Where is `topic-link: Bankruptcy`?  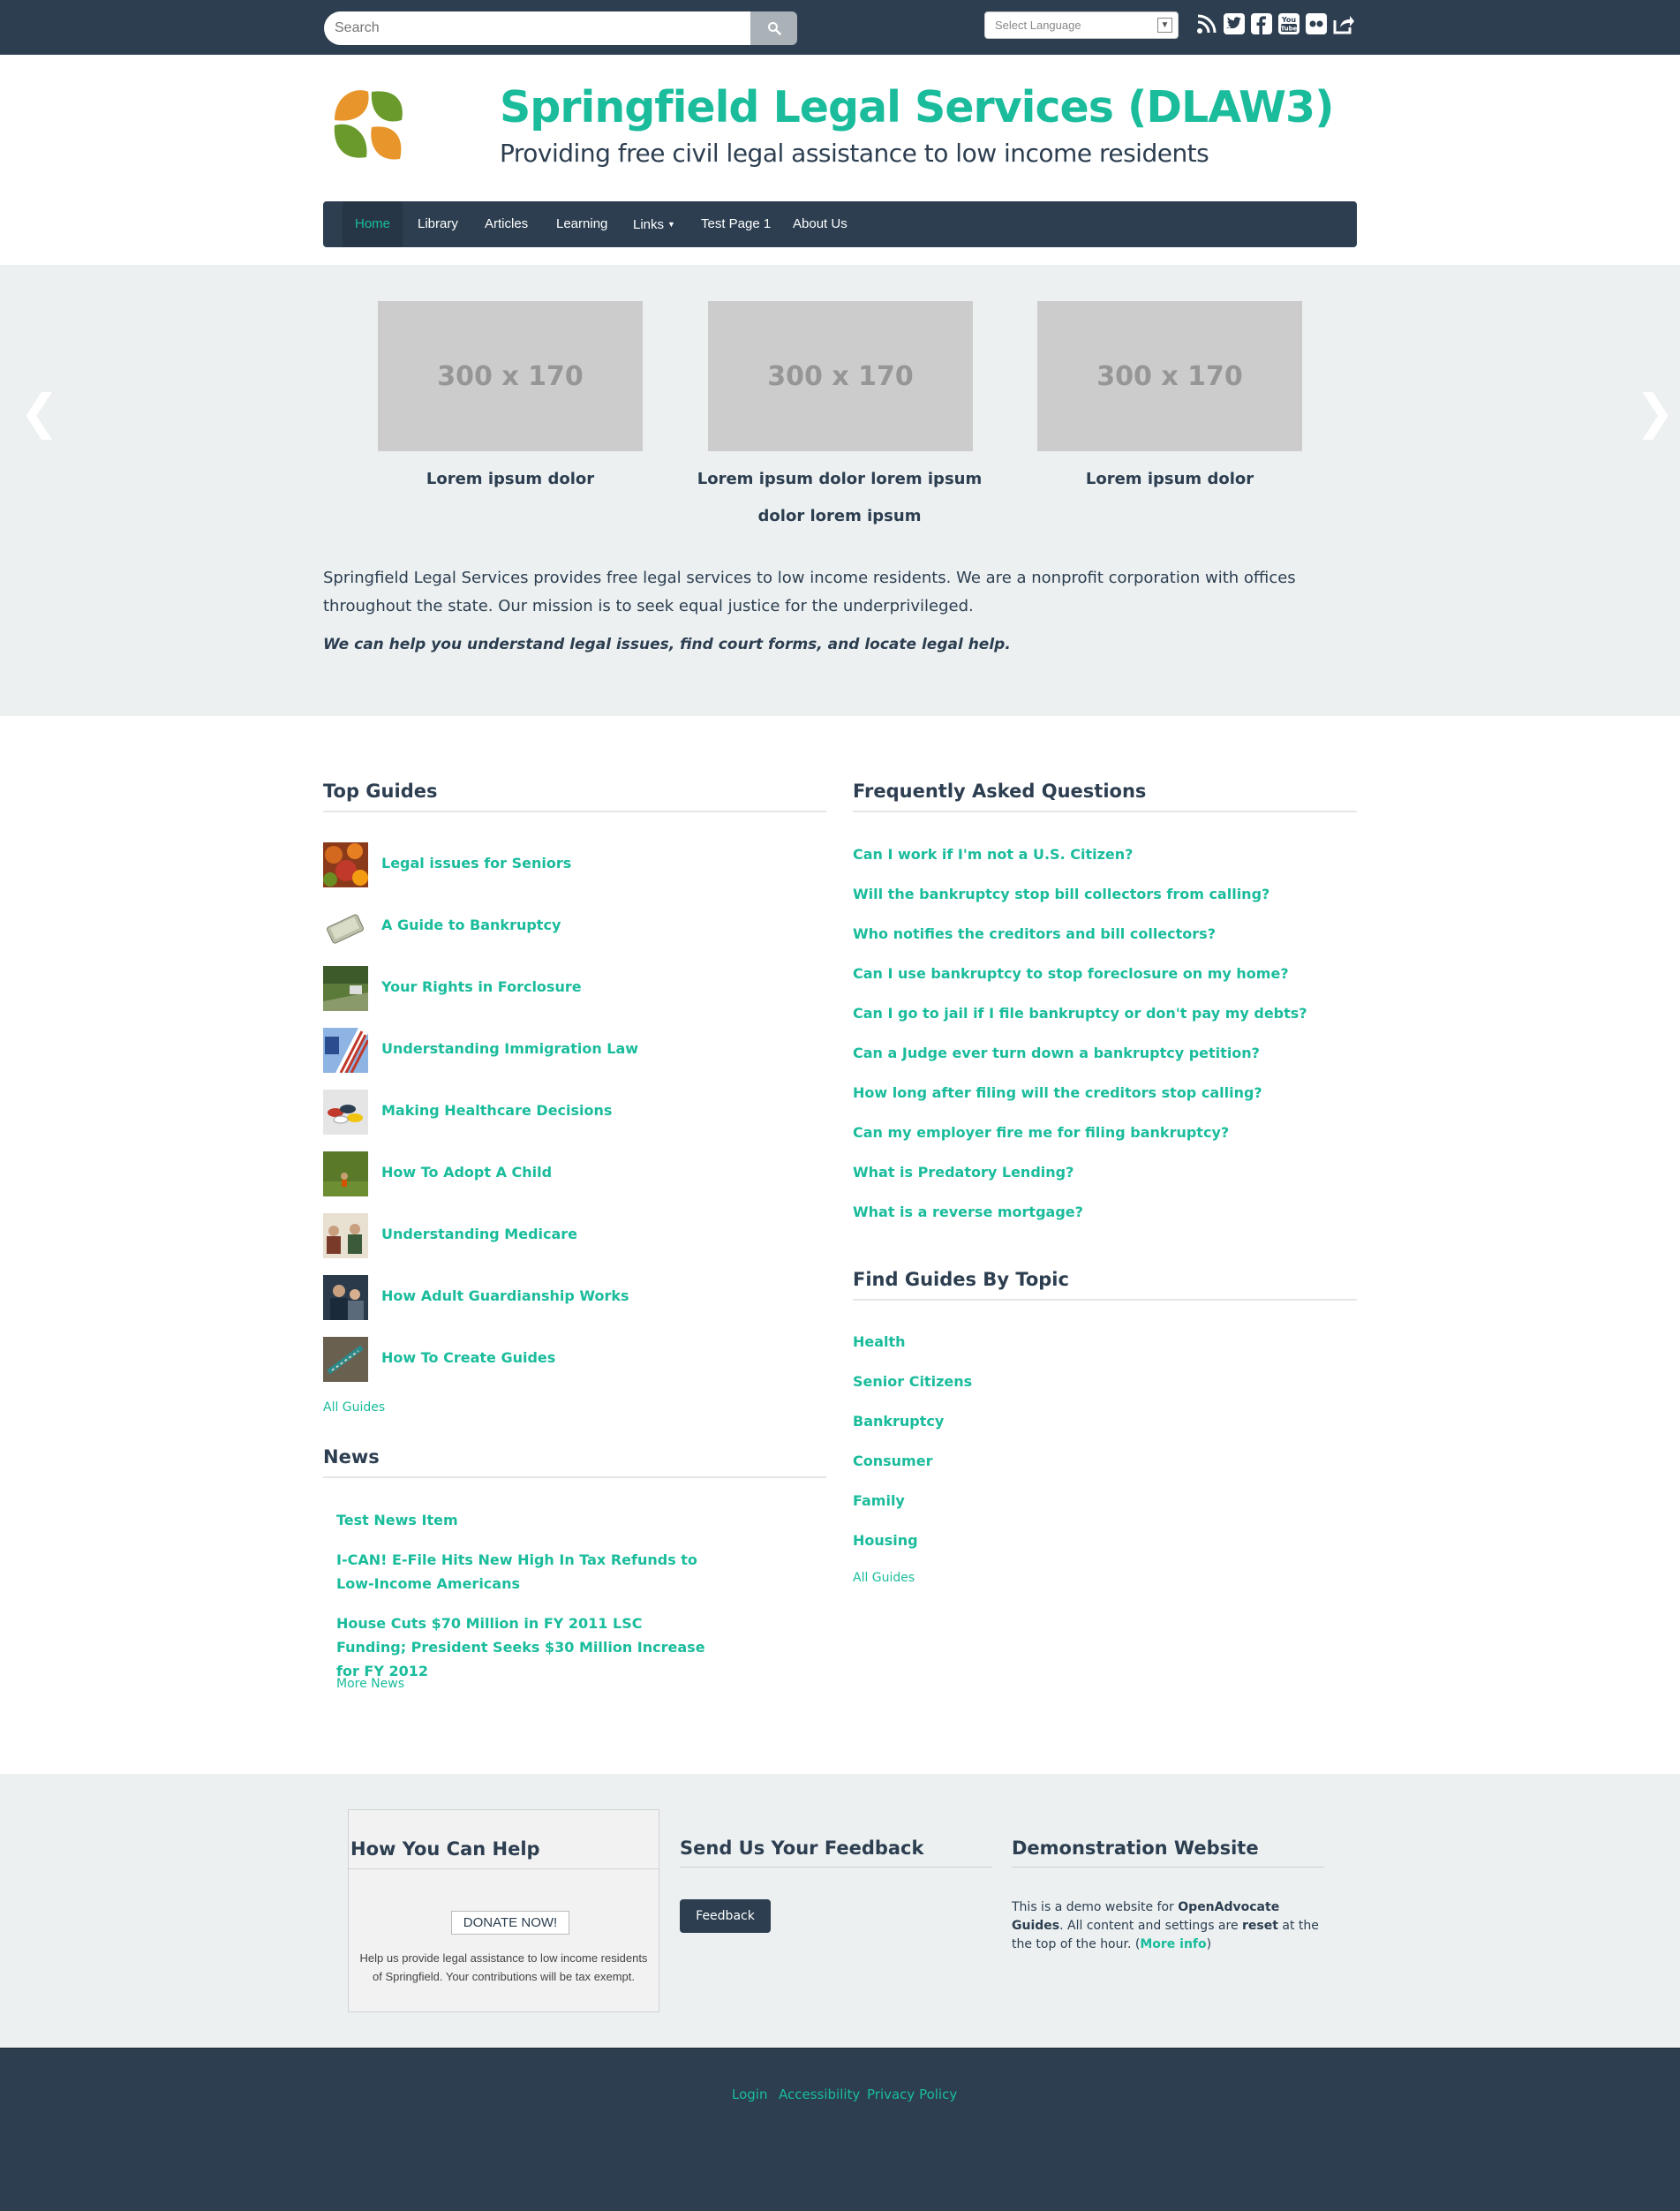 topic-link: Bankruptcy is located at coordinates (898, 1421).